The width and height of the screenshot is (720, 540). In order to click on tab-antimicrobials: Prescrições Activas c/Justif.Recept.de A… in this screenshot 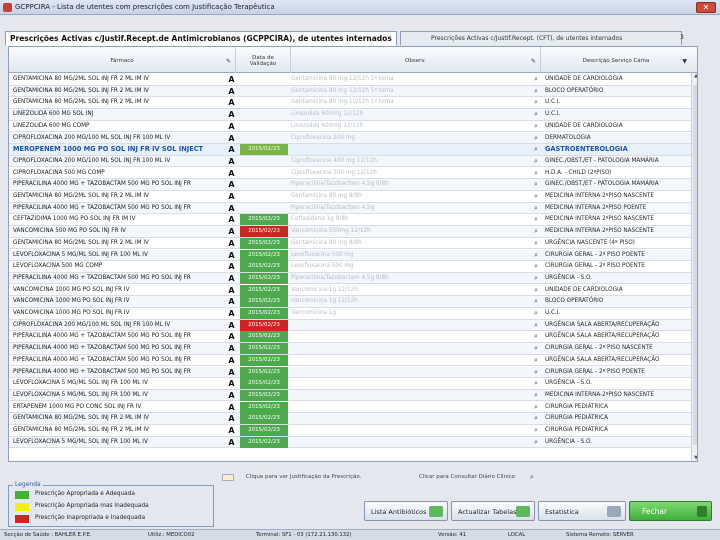, I will do `click(201, 38)`.